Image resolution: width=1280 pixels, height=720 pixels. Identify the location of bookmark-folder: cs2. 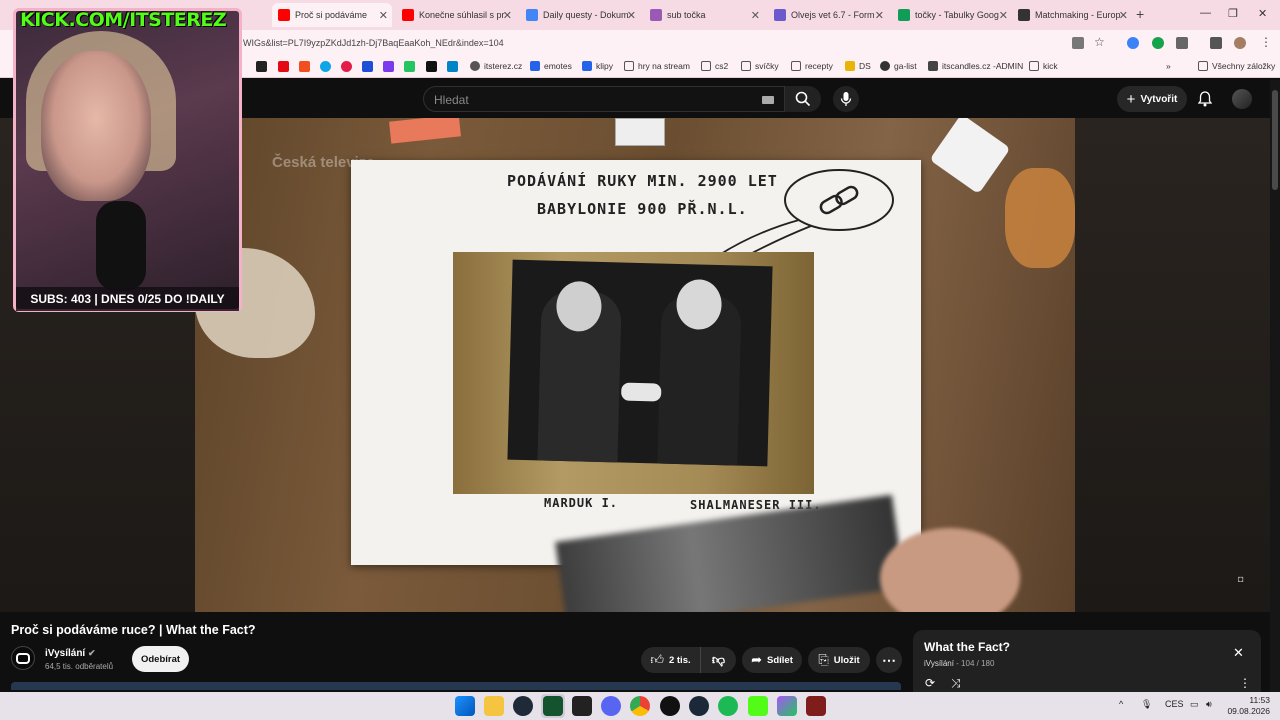
(714, 66).